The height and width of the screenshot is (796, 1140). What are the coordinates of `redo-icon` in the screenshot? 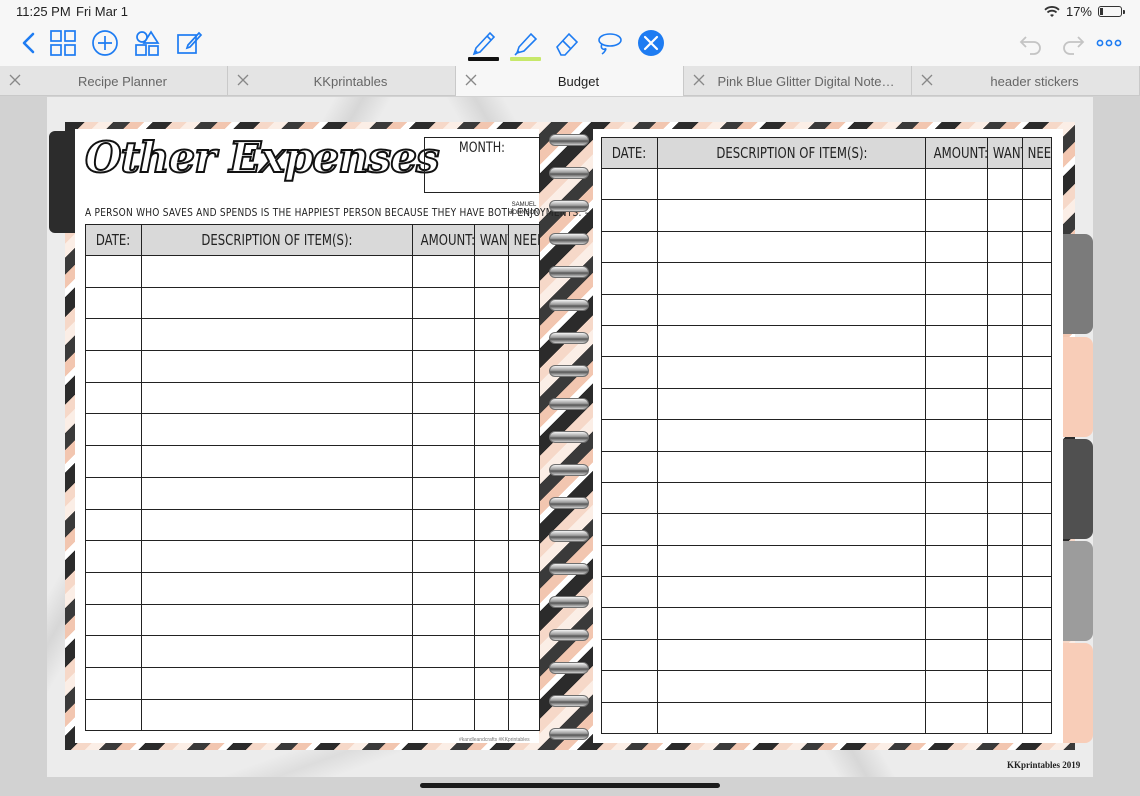 It's located at (1073, 43).